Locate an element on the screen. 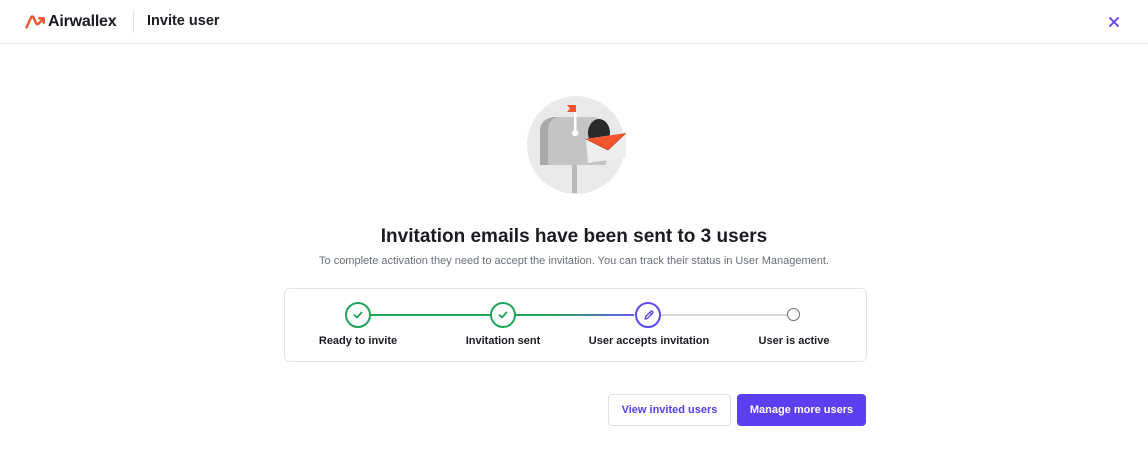 The image size is (1148, 458). step-label-ready: Ready to invite is located at coordinates (358, 341).